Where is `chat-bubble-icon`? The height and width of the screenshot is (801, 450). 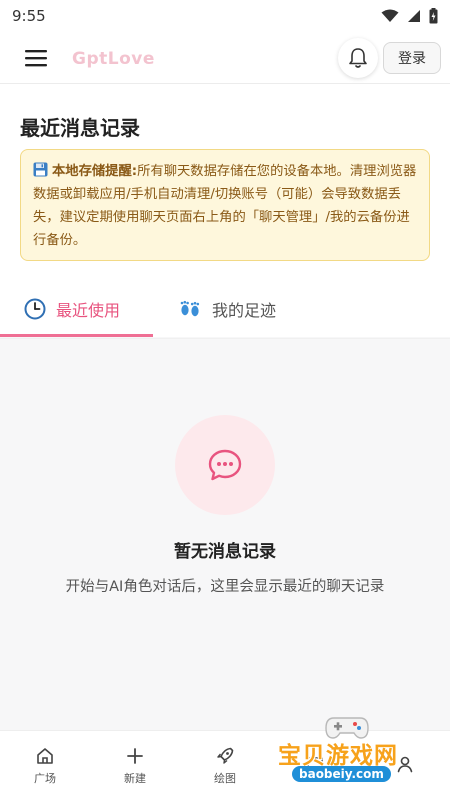
chat-bubble-icon is located at coordinates (225, 465).